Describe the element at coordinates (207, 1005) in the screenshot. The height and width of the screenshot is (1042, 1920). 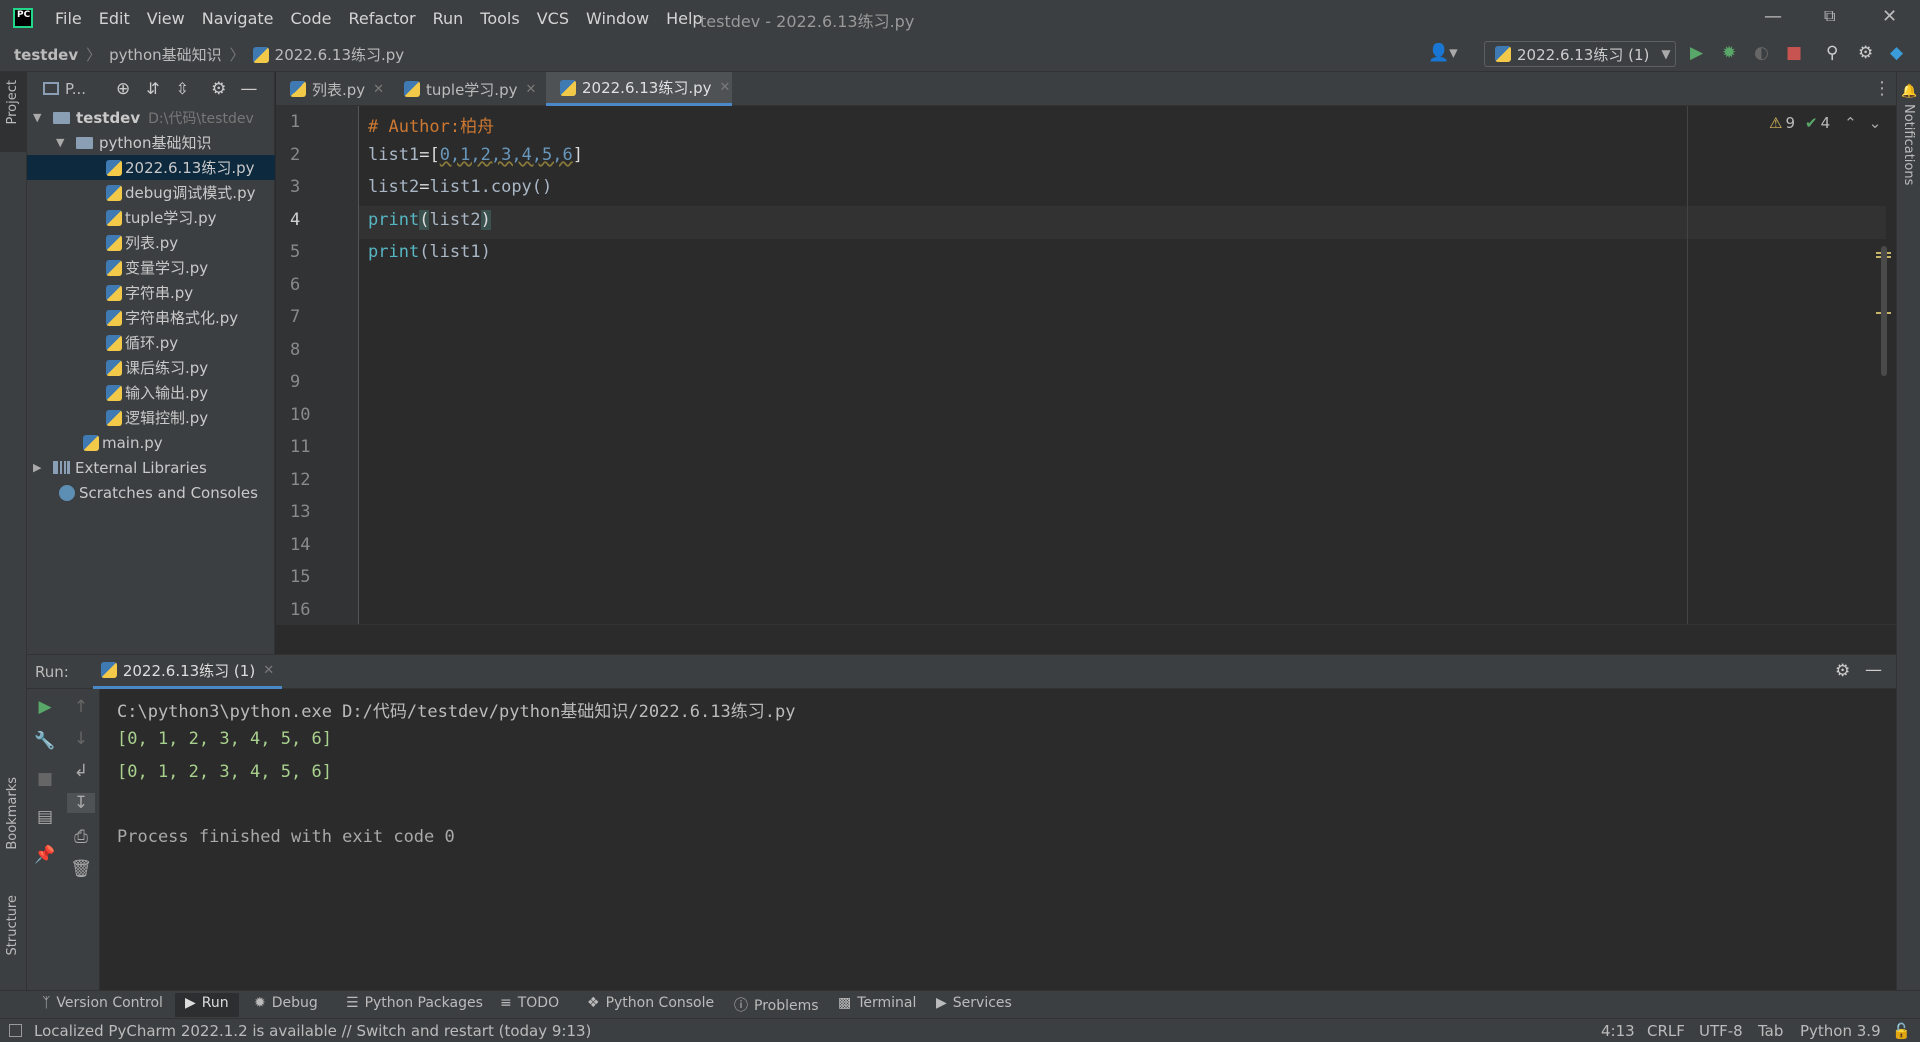
I see `toolwindow-run: ▶ Run` at that location.